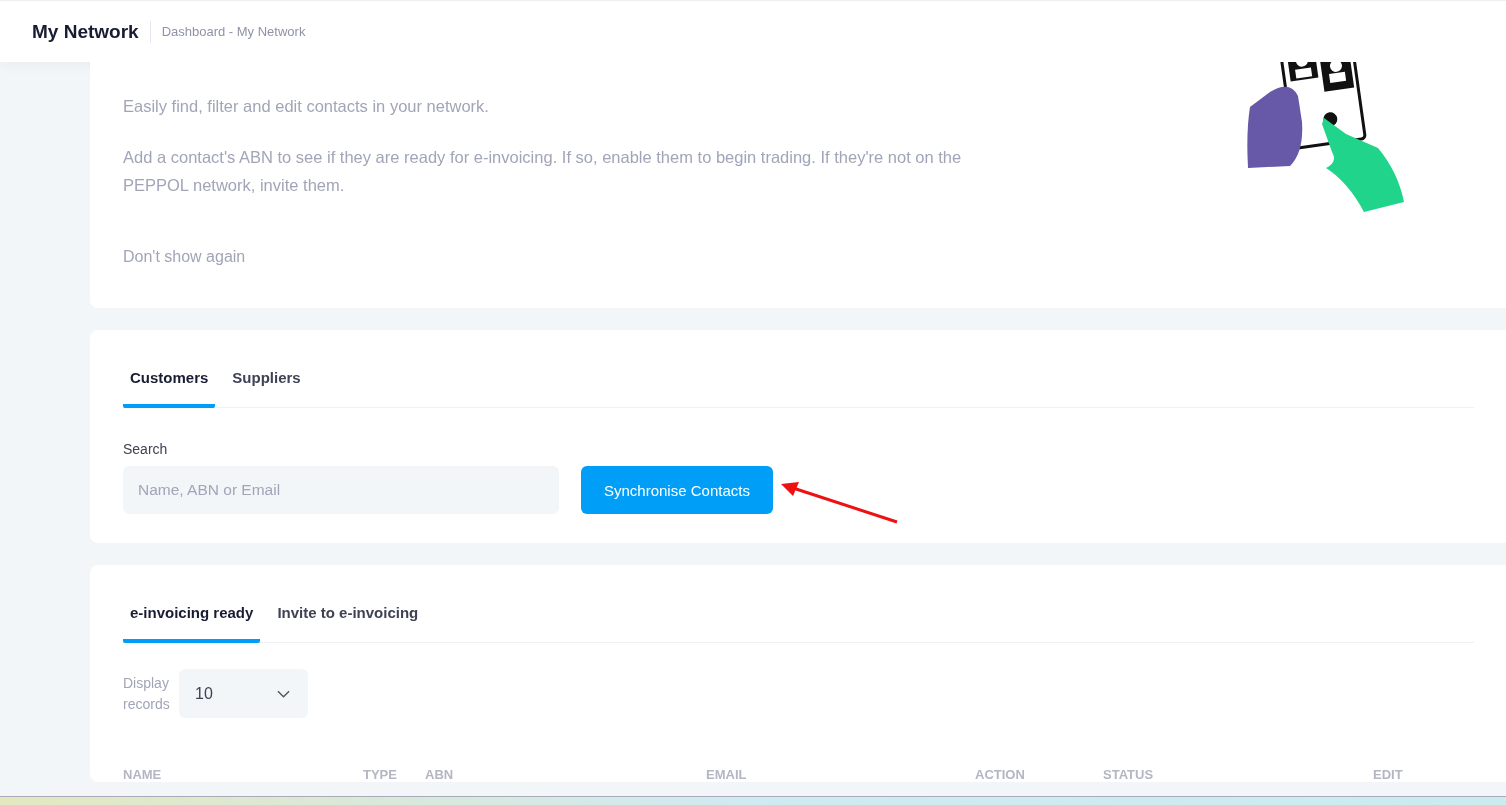 This screenshot has height=805, width=1506. Describe the element at coordinates (1129, 774) in the screenshot. I see `column-header: STATUS` at that location.